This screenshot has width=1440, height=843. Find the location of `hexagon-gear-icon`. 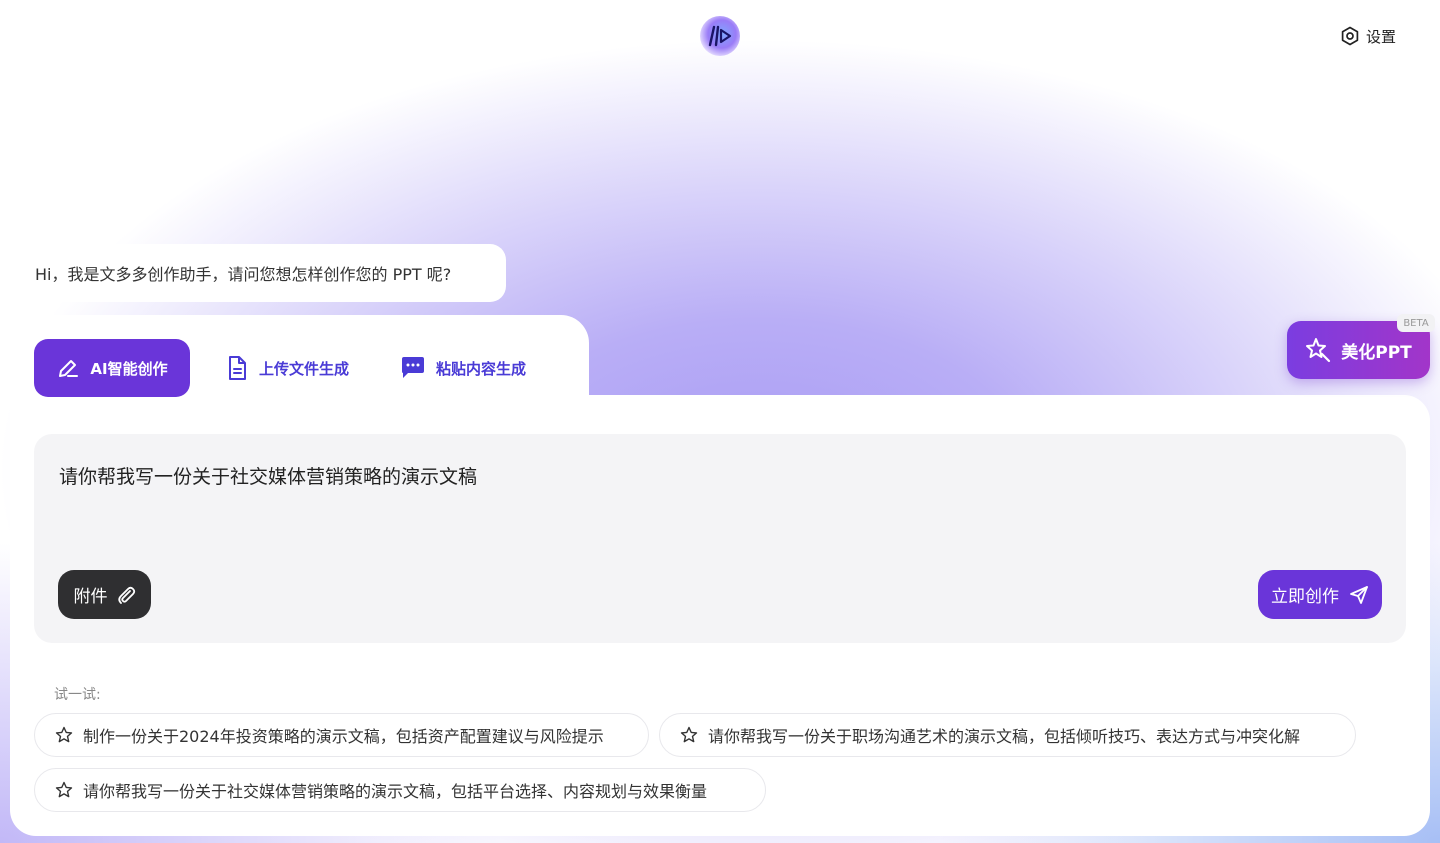

hexagon-gear-icon is located at coordinates (1350, 36).